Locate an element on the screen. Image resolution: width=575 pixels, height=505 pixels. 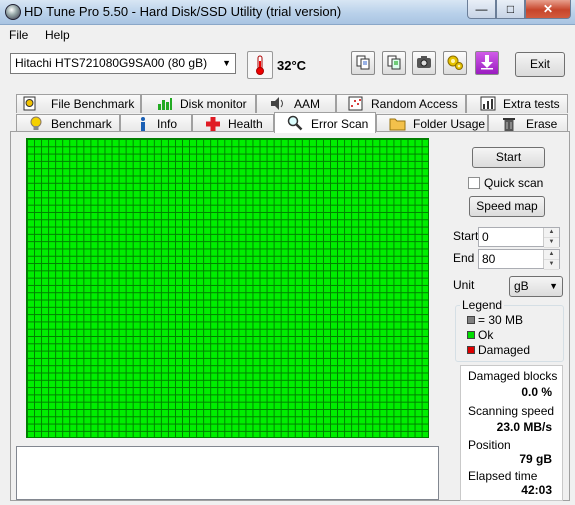
extra-tests-icon is located at coordinates (488, 103).